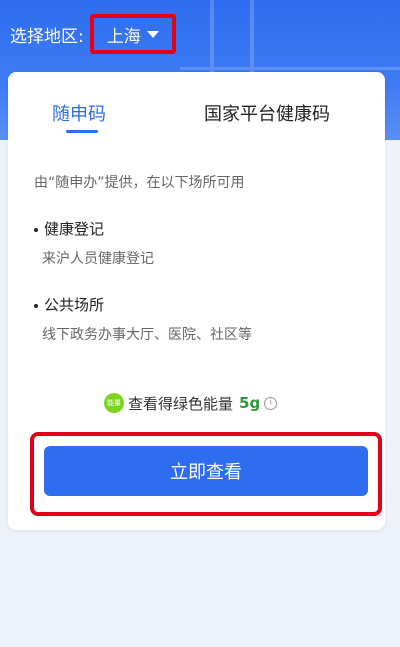 This screenshot has height=647, width=400. Describe the element at coordinates (152, 34) in the screenshot. I see `caret-down-icon` at that location.